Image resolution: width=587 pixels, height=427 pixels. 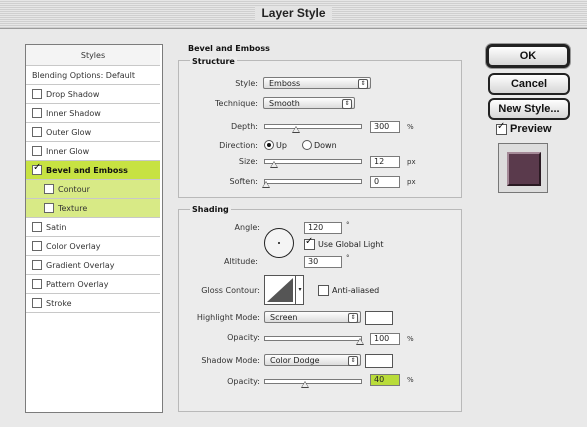 I want to click on highlight-opacity-label: Opacity:, so click(x=243, y=337).